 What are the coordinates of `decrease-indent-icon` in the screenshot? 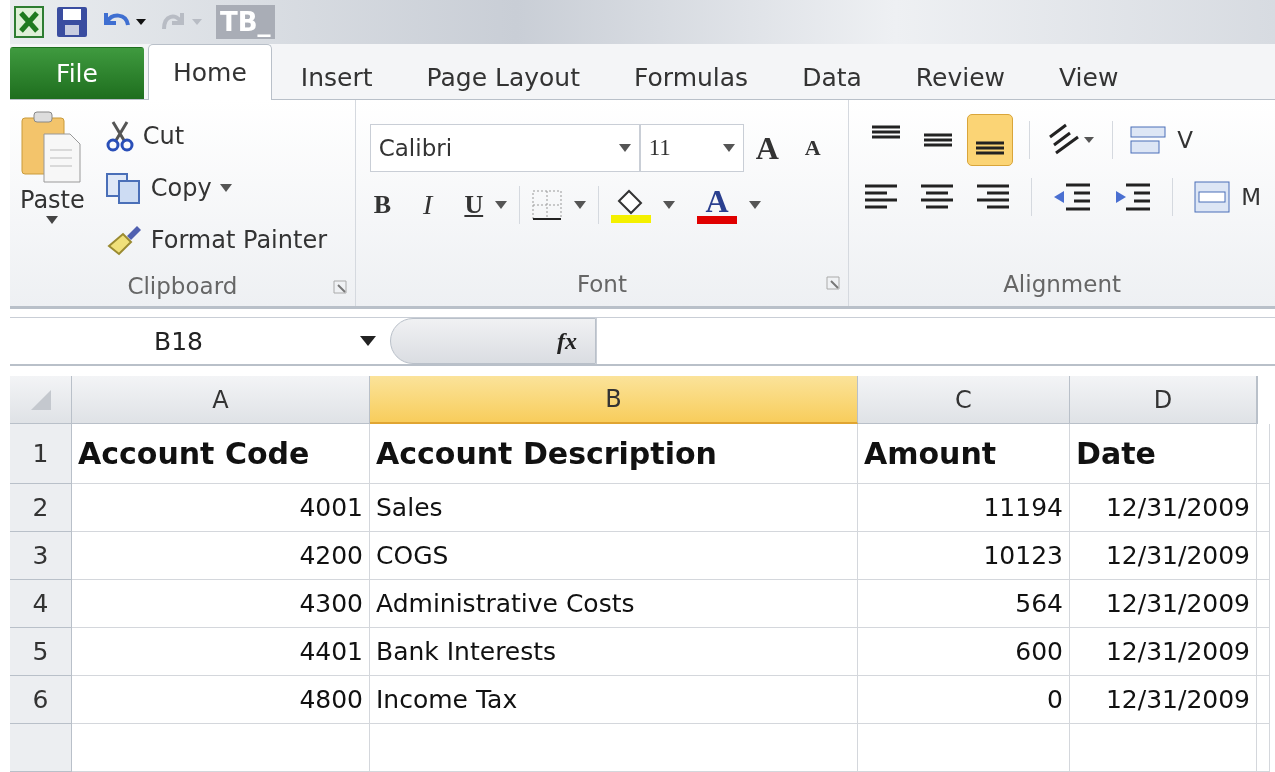 It's located at (1072, 197).